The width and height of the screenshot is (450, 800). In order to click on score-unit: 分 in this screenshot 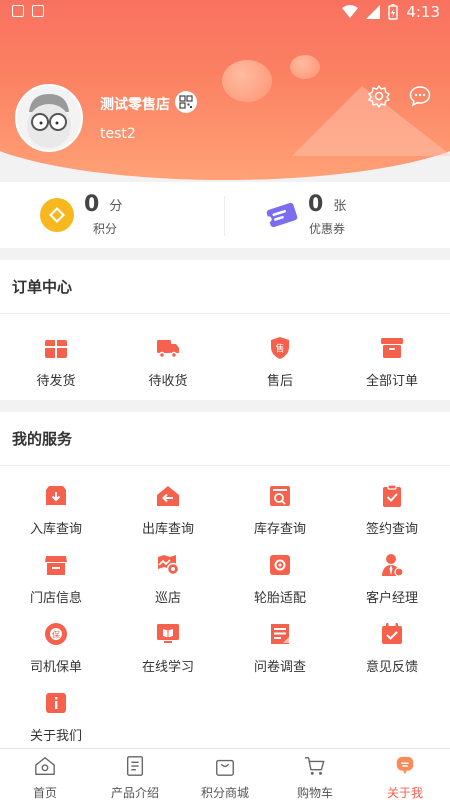, I will do `click(116, 206)`.